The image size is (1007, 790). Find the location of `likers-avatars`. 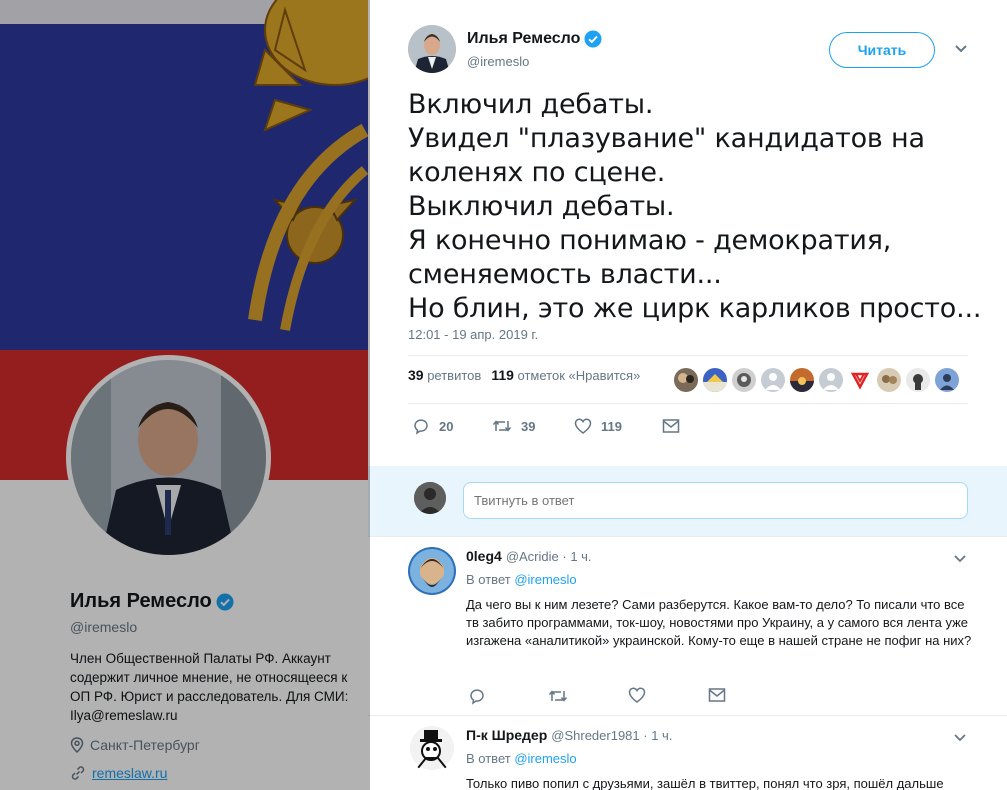

likers-avatars is located at coordinates (816, 380).